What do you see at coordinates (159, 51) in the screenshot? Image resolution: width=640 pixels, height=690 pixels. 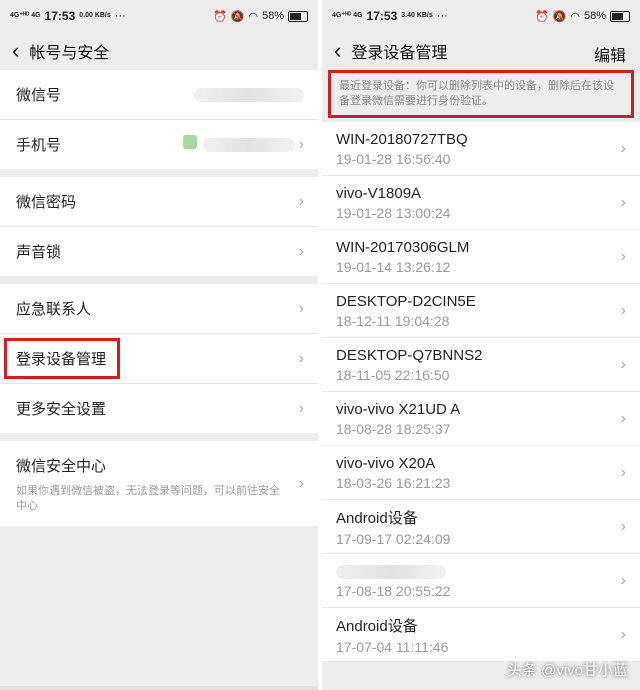 I see `nav-bar: ‹ 帐号与安全` at bounding box center [159, 51].